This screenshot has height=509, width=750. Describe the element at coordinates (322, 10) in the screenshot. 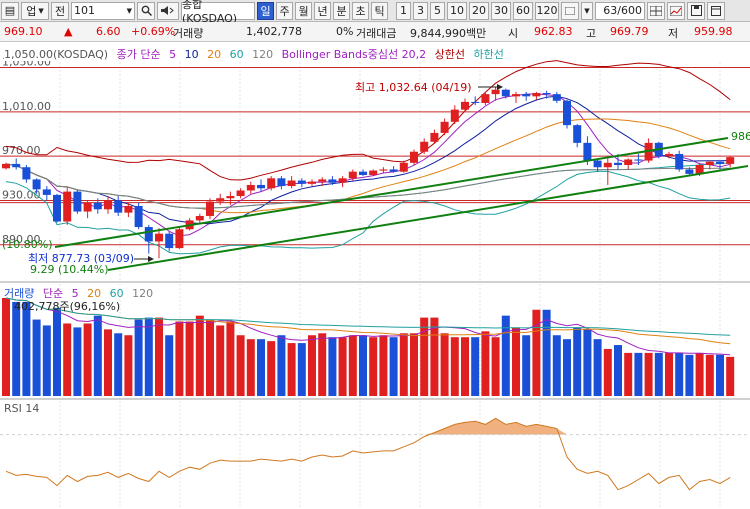

I see `tab-period-3: 년` at that location.